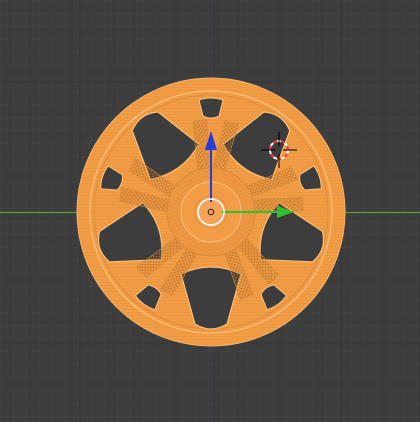 This screenshot has height=422, width=420. I want to click on spoke-slot, so click(211, 108).